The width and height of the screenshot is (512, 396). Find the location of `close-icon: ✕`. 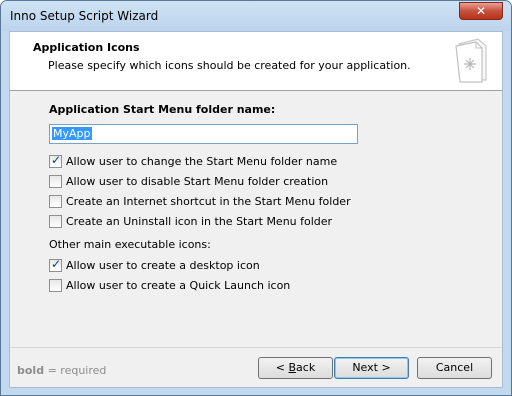

close-icon: ✕ is located at coordinates (481, 11).